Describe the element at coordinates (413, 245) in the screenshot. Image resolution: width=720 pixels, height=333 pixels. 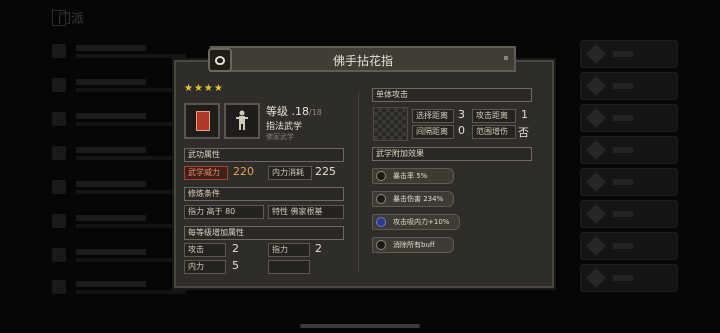
I see `effect-item: 消除所有buff` at that location.